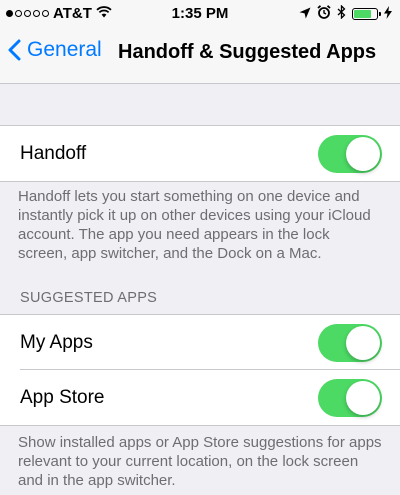  I want to click on section-header-suggested-apps: SUGGESTED APPS, so click(89, 298).